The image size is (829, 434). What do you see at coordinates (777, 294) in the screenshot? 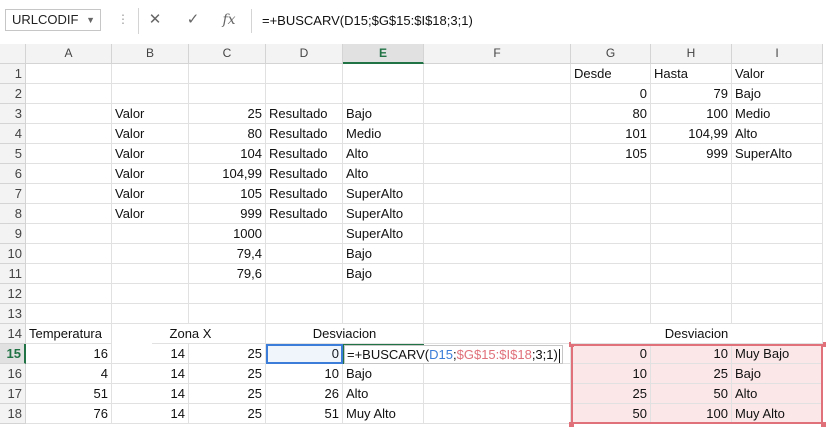
I see `cell-I12` at bounding box center [777, 294].